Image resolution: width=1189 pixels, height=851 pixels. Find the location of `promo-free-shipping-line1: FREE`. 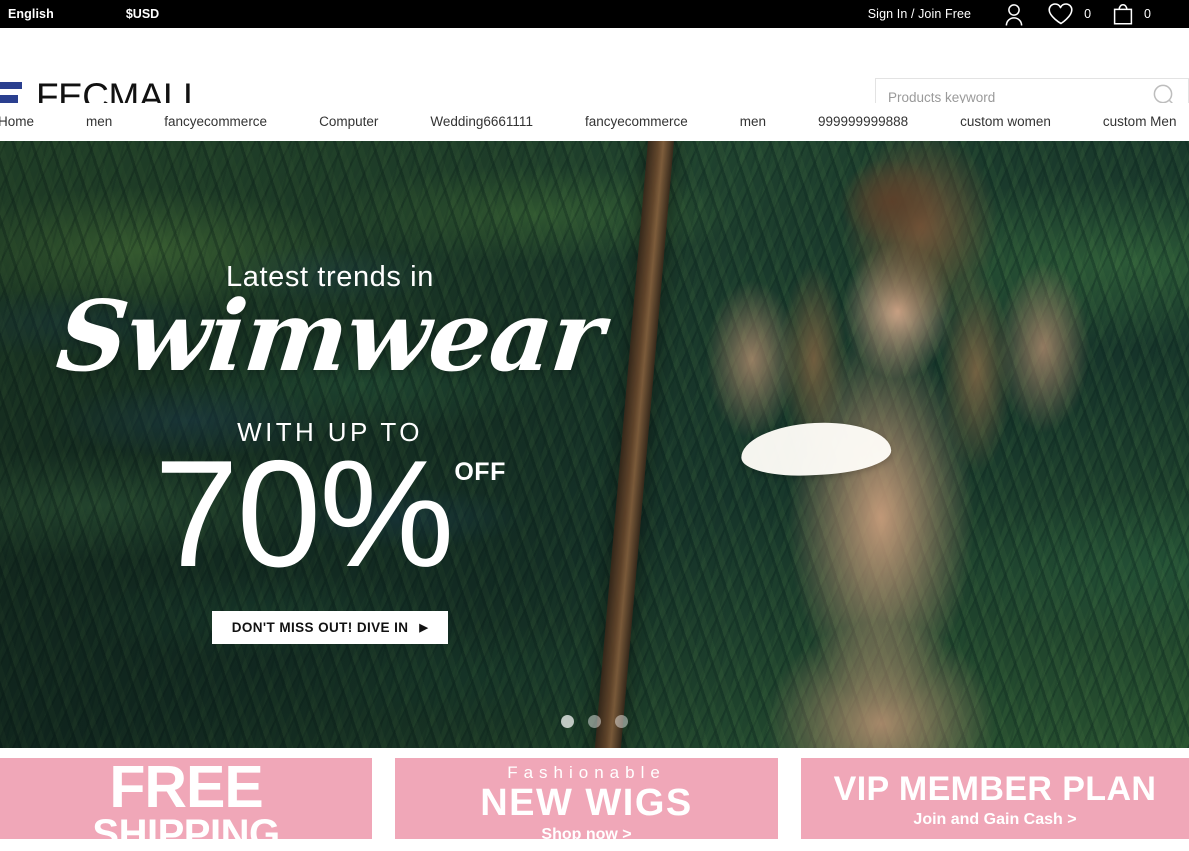

promo-free-shipping-line1: FREE is located at coordinates (186, 789).